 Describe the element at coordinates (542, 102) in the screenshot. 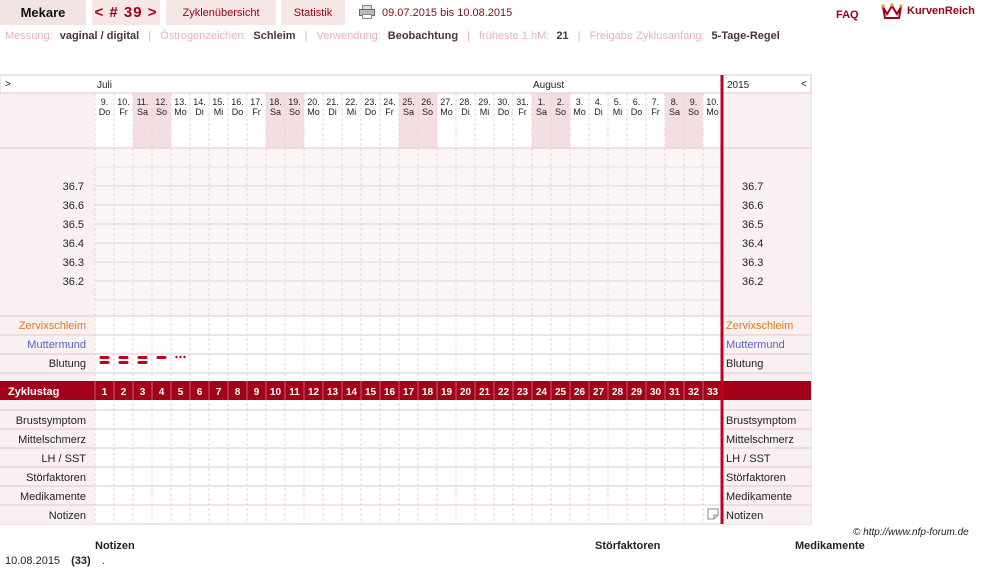

I see `day-date-label: 1.` at that location.